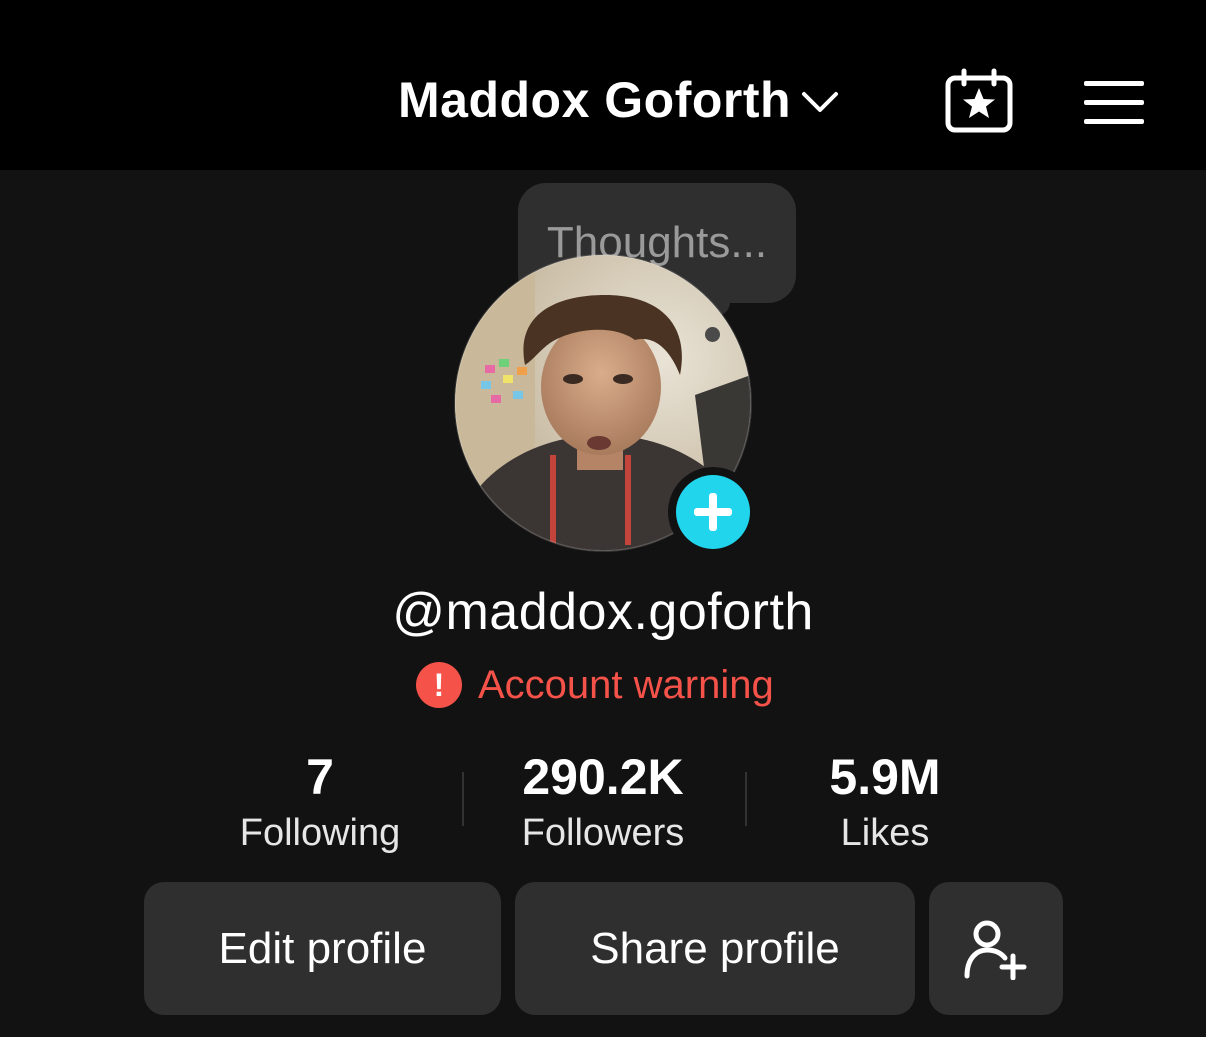 This screenshot has width=1206, height=1037. I want to click on stat-followers: 290.2K Followers, so click(603, 805).